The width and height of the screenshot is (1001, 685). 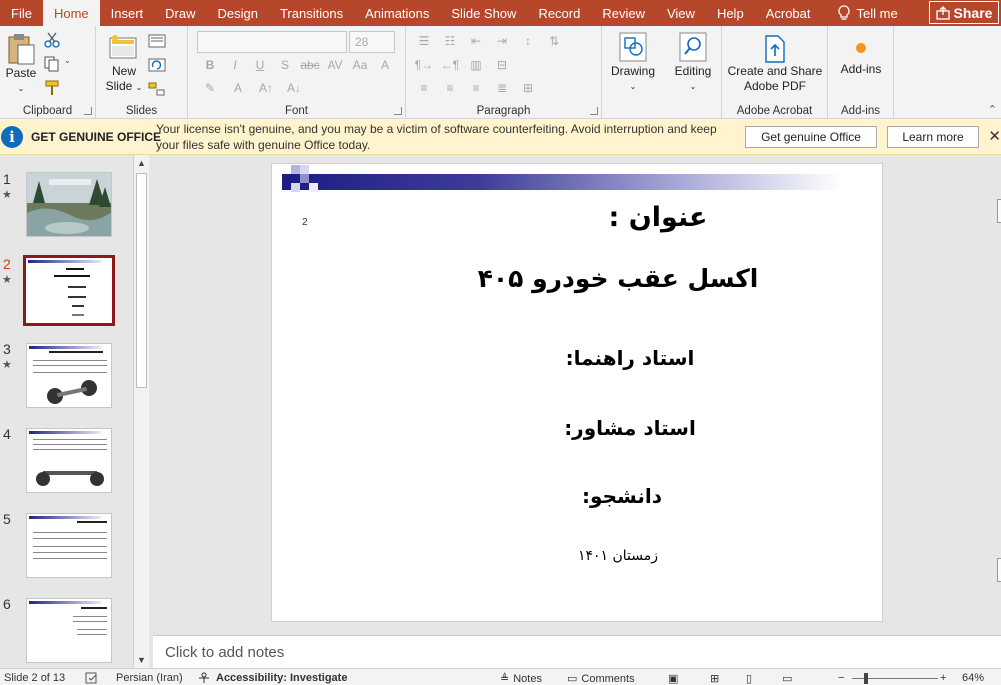 I want to click on underline-icon: U, so click(x=260, y=65).